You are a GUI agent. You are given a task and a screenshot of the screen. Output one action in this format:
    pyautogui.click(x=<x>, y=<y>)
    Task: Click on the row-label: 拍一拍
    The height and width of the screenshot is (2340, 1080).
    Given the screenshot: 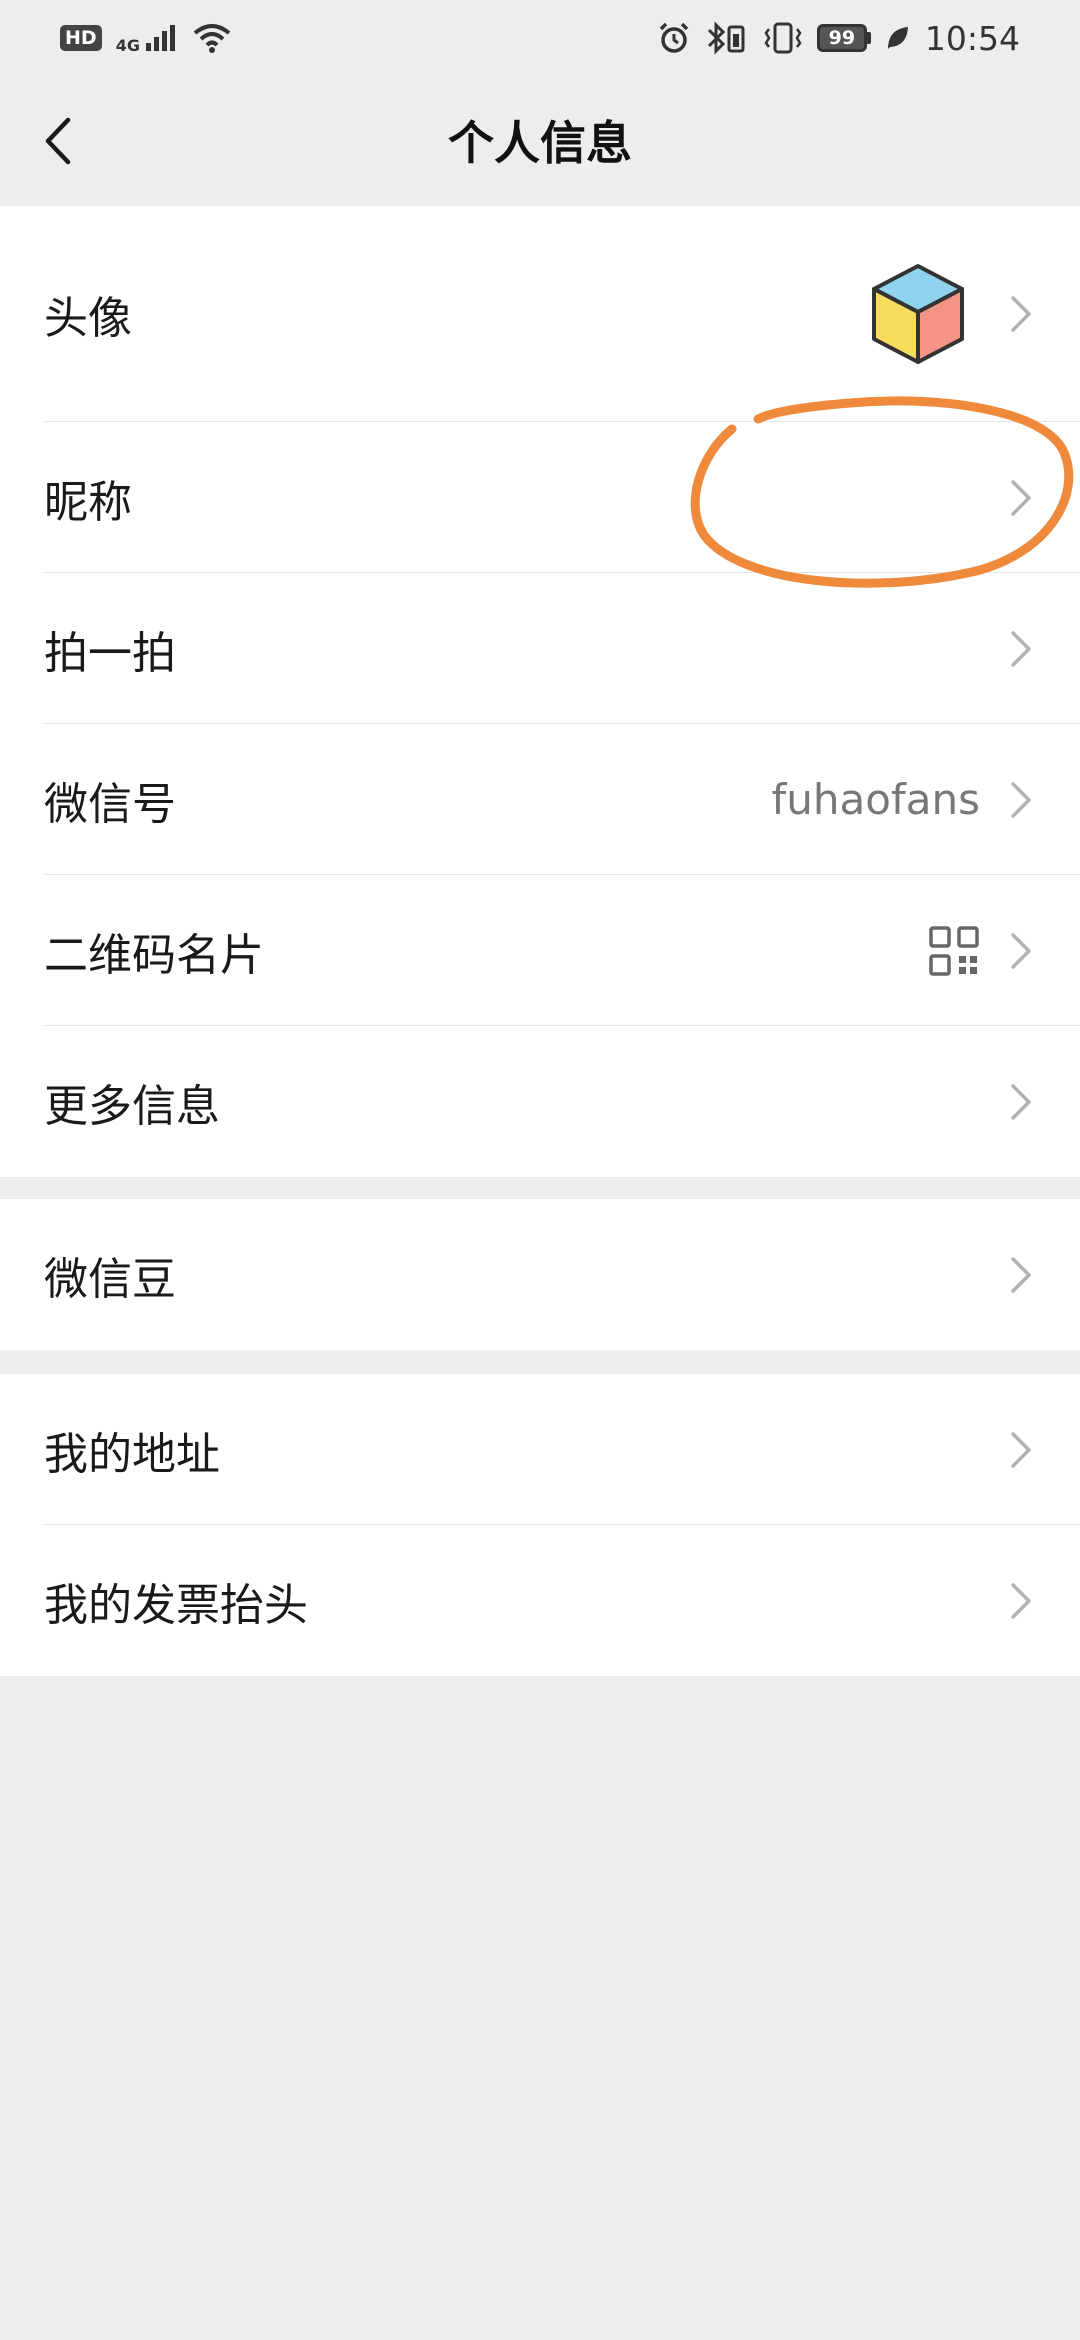 What is the action you would take?
    pyautogui.click(x=110, y=653)
    